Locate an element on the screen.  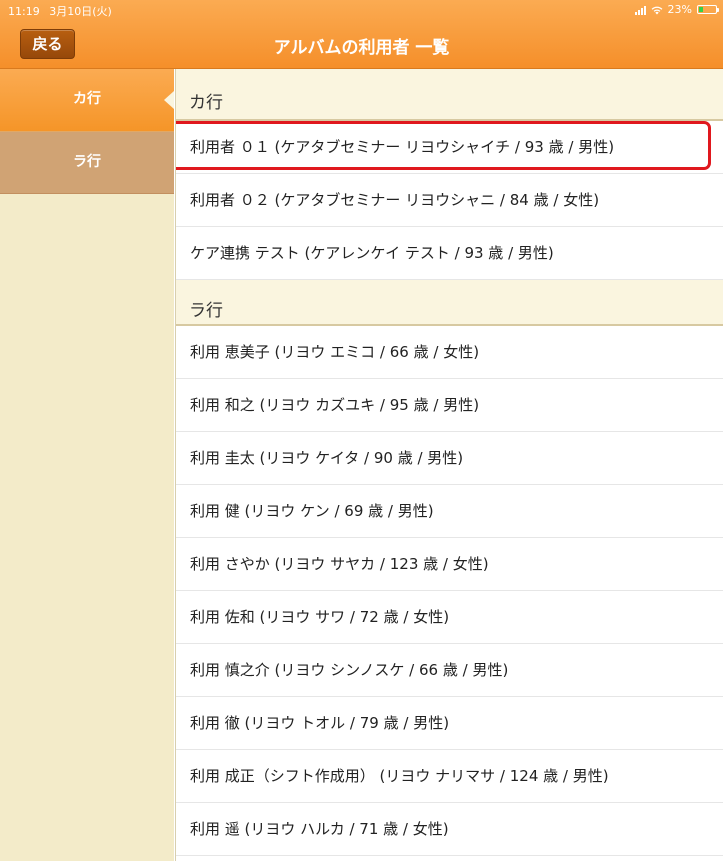
sidebar-item-label: ラ行 is located at coordinates (87, 162).